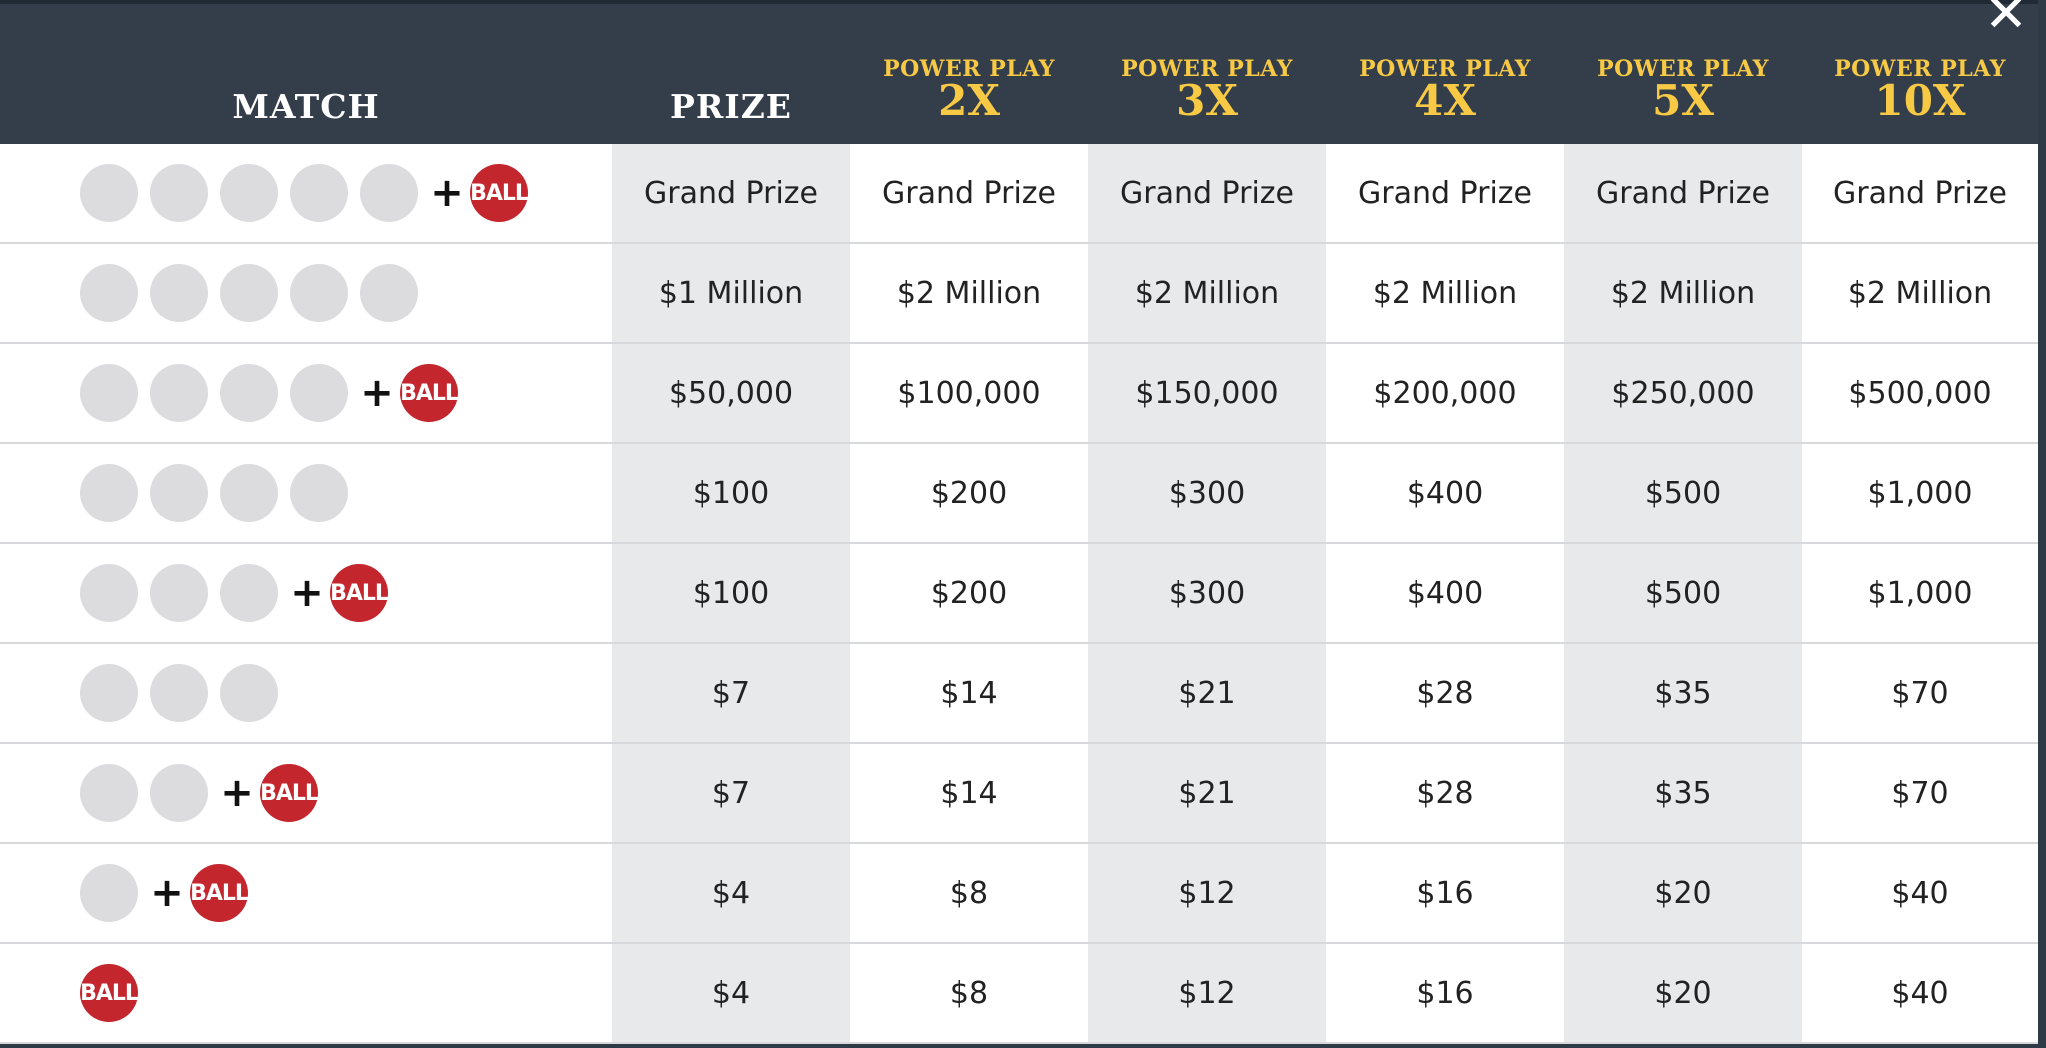  Describe the element at coordinates (731, 193) in the screenshot. I see `prize-cell: Grand Prize` at that location.